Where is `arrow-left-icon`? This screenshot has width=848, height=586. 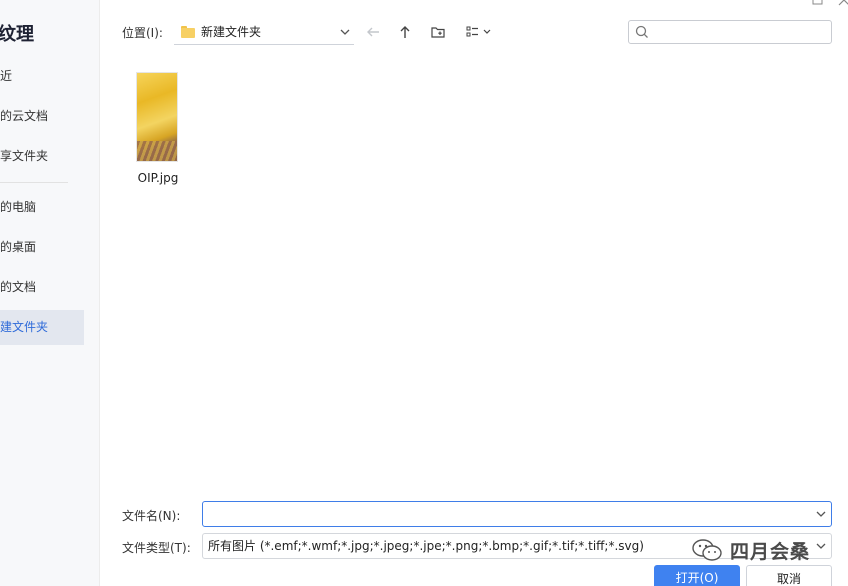
arrow-left-icon is located at coordinates (373, 32).